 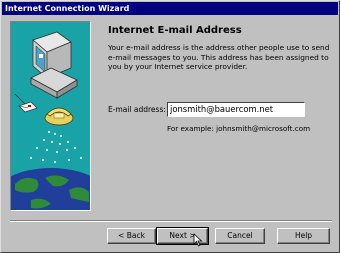 What do you see at coordinates (303, 236) in the screenshot?
I see `help-button: Help` at bounding box center [303, 236].